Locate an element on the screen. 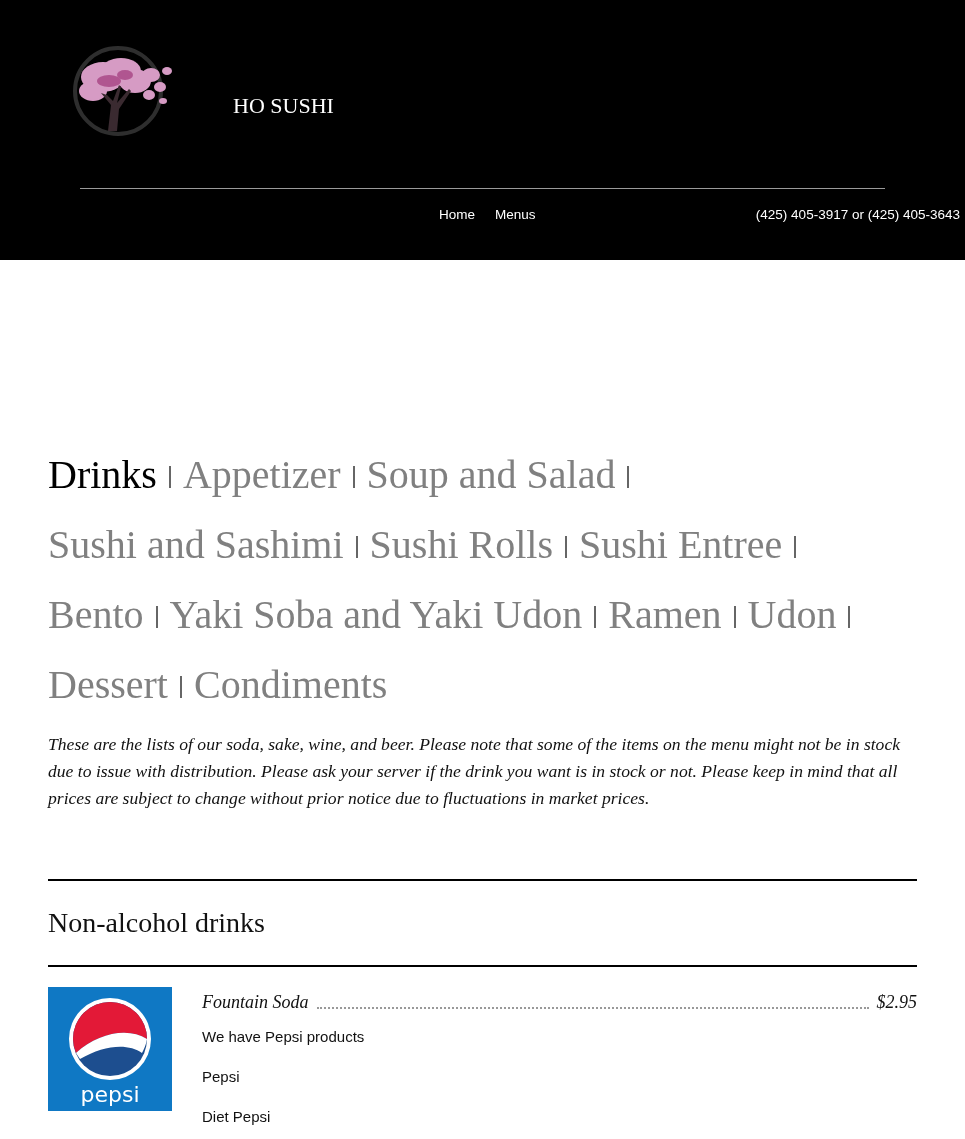 The height and width of the screenshot is (1139, 965). nav-link: Home is located at coordinates (457, 215).